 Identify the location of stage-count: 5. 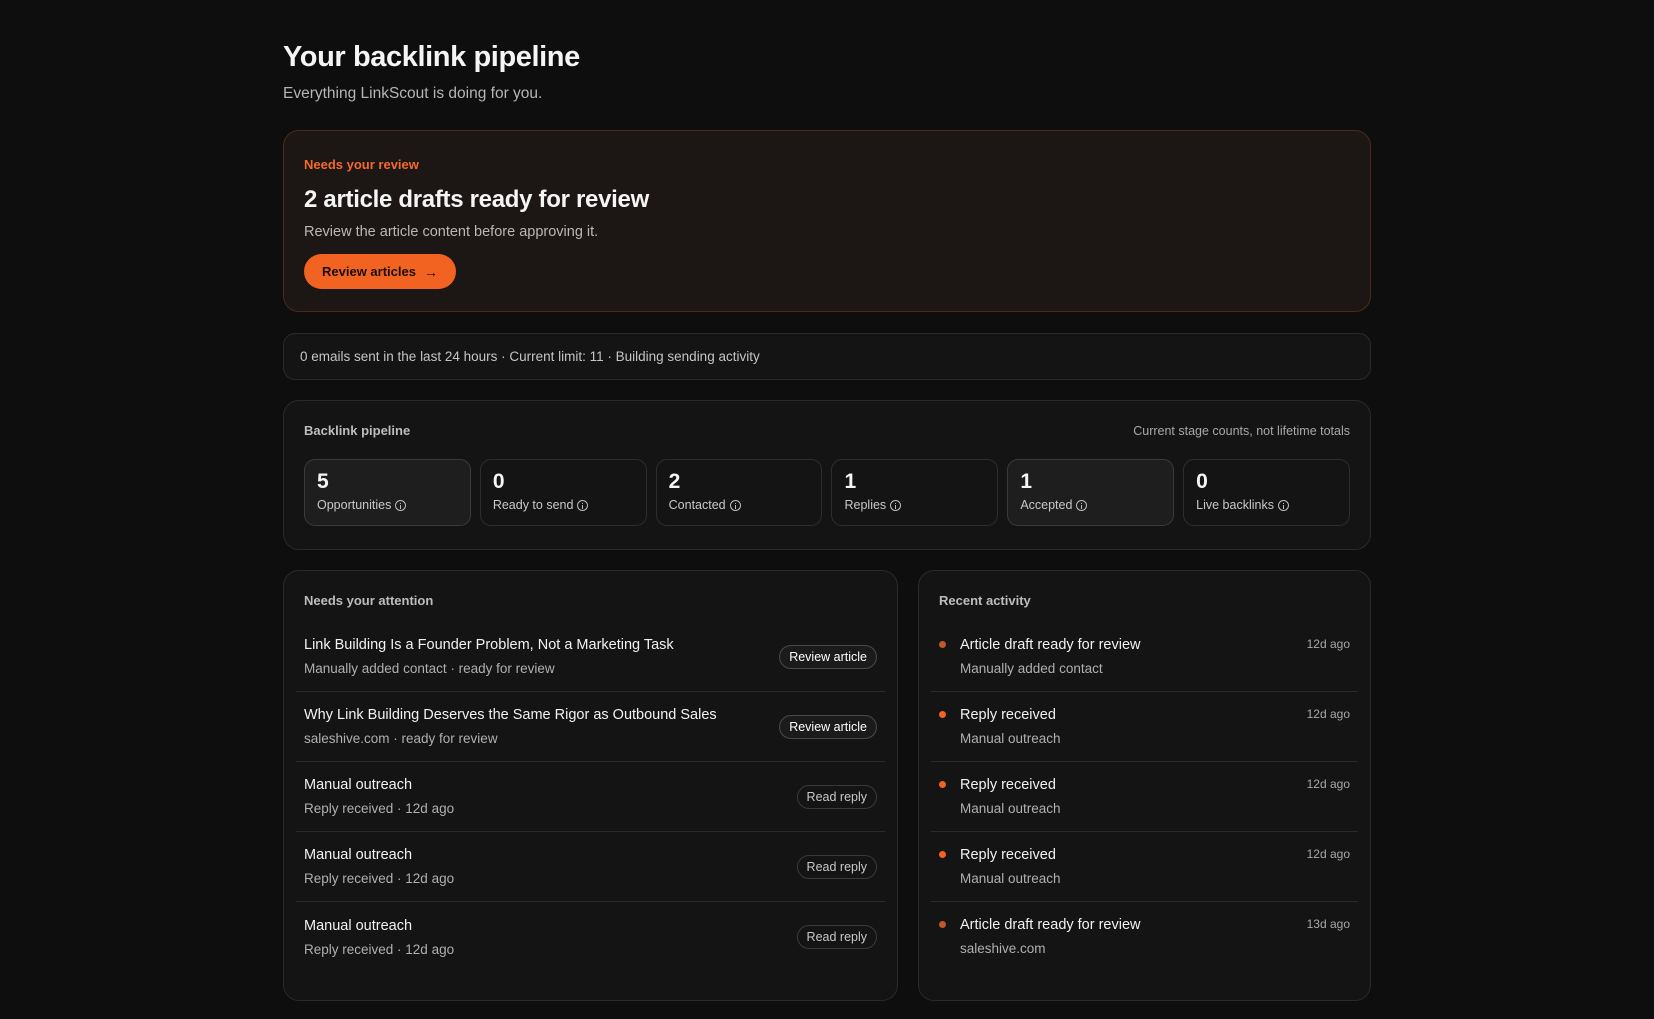
(323, 481).